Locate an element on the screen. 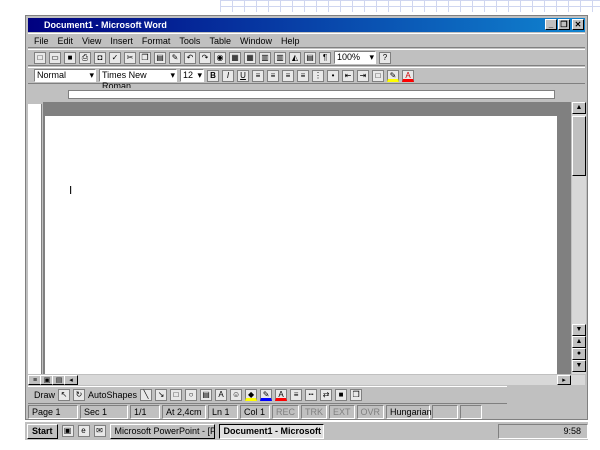 The width and height of the screenshot is (600, 450). show-hide-icon: ¶ is located at coordinates (325, 57).